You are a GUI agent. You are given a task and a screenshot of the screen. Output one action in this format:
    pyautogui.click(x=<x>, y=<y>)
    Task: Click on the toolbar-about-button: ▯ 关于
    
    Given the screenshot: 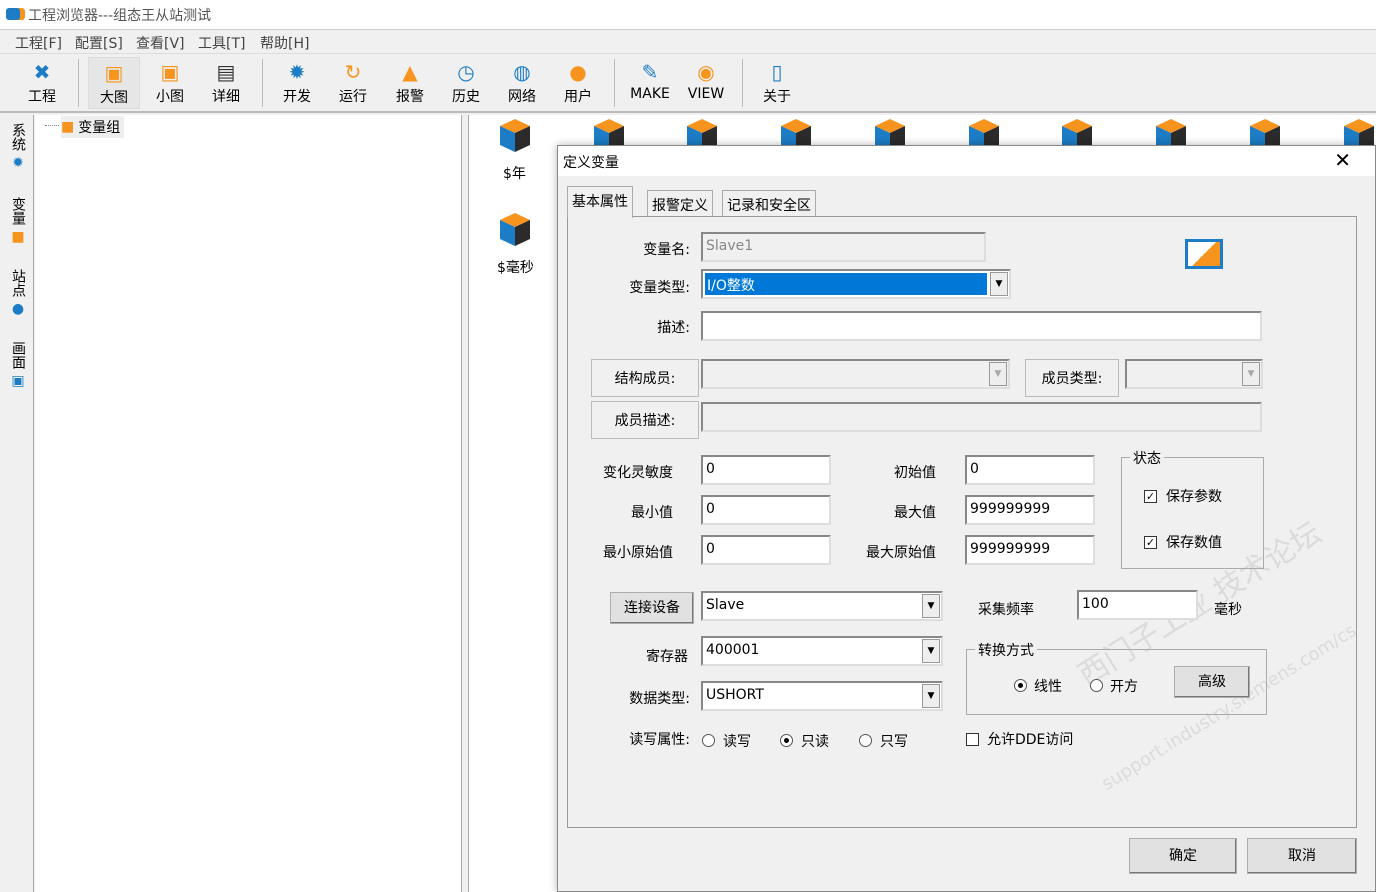 What is the action you would take?
    pyautogui.click(x=777, y=83)
    